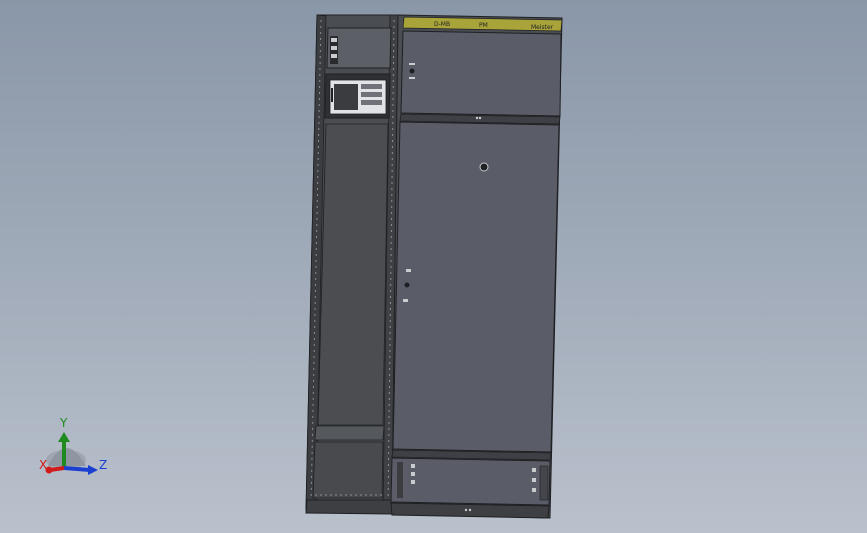  Describe the element at coordinates (542, 27) in the screenshot. I see `nameplate-label-3: Meister` at that location.